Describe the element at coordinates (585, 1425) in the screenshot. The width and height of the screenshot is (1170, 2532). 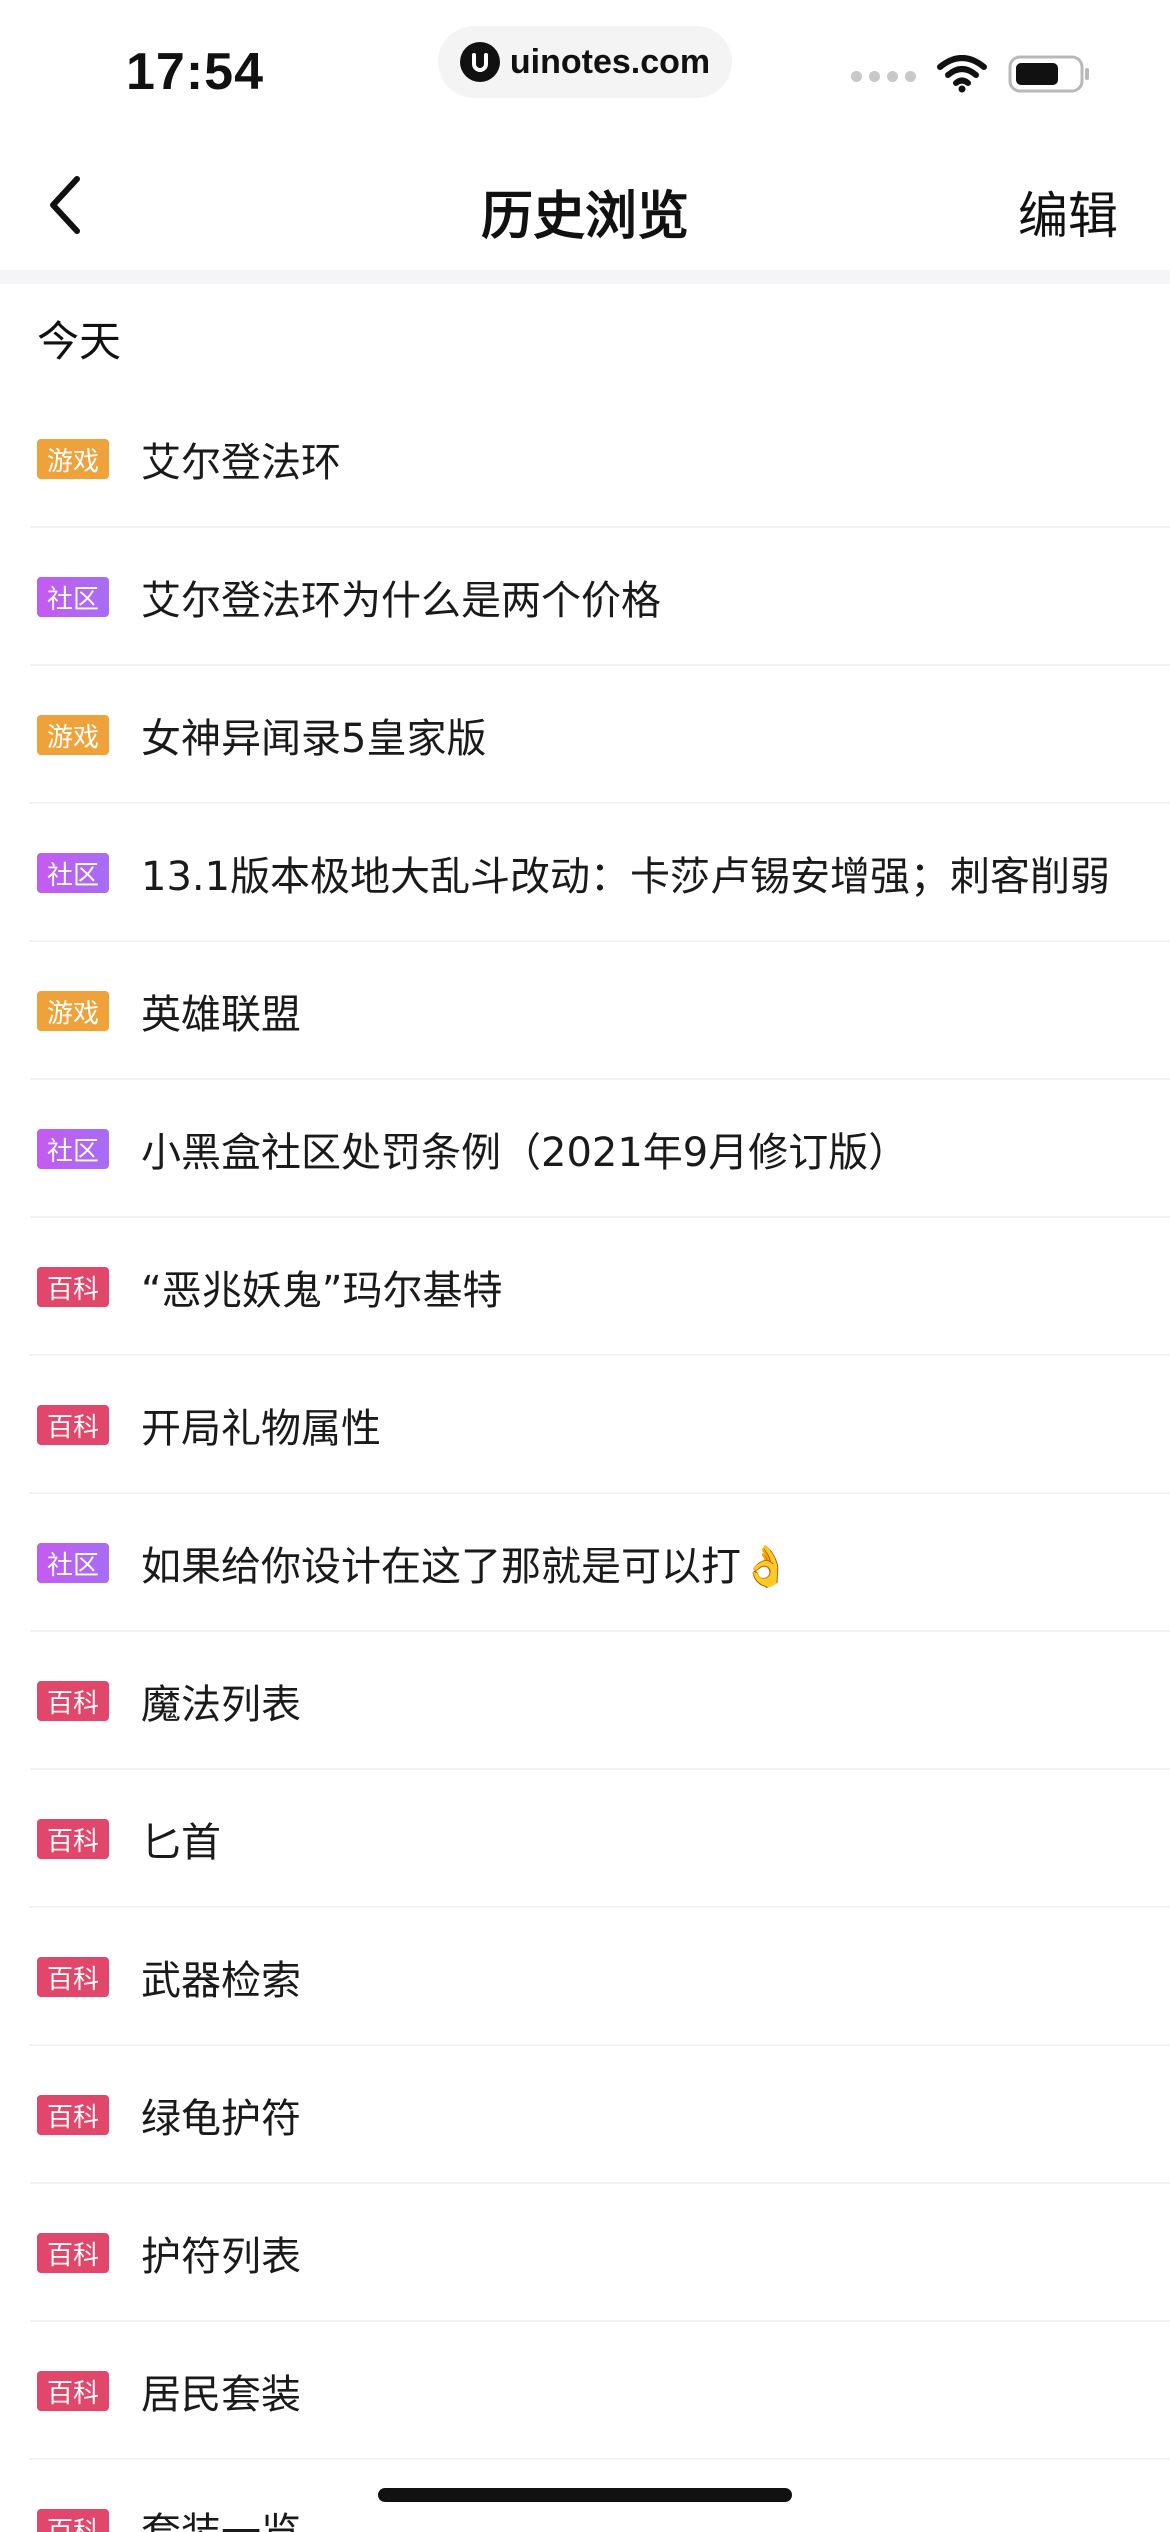
I see `list-item: 百科 开局礼物属性` at that location.